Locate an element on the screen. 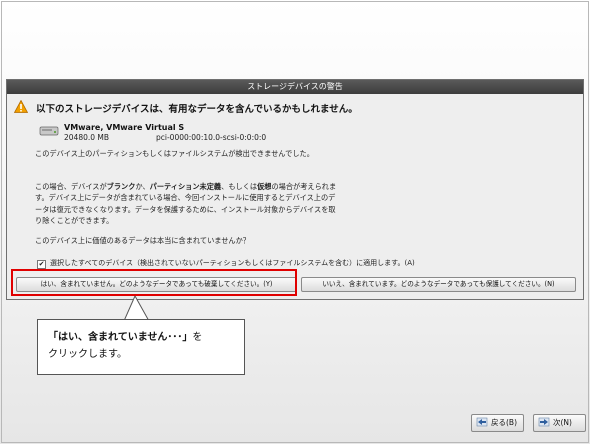 Image resolution: width=590 pixels, height=444 pixels. dialog-title: ストレージデバイスの警告 is located at coordinates (295, 87).